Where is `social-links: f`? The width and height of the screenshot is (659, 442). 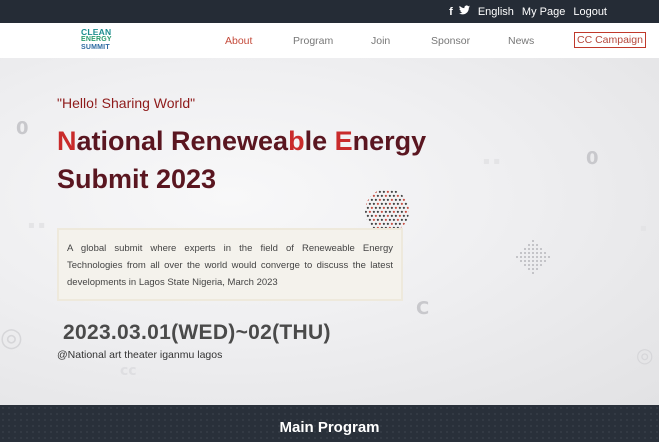
social-links: f is located at coordinates (459, 11).